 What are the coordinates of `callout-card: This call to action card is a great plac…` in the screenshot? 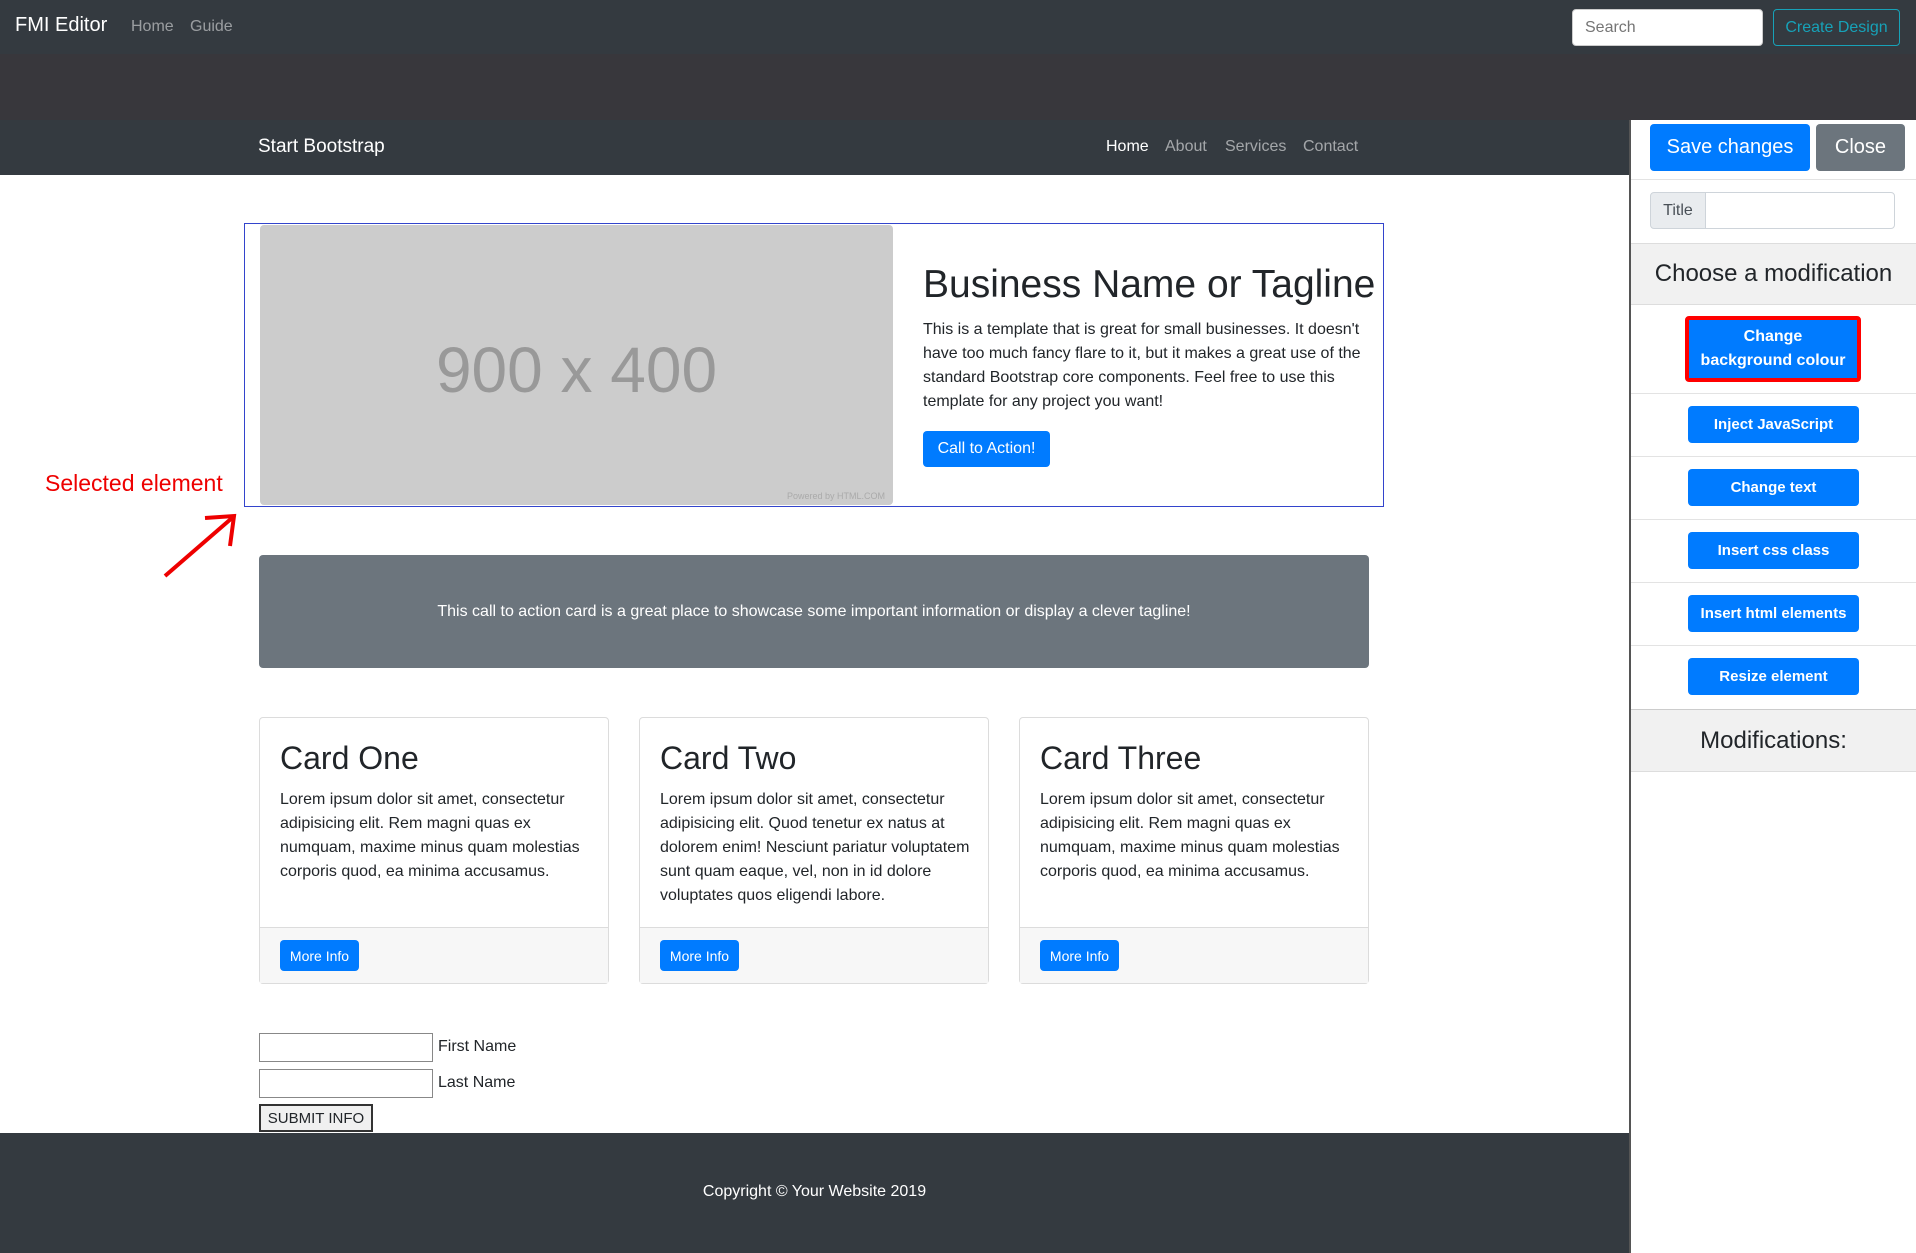 It's located at (814, 611).